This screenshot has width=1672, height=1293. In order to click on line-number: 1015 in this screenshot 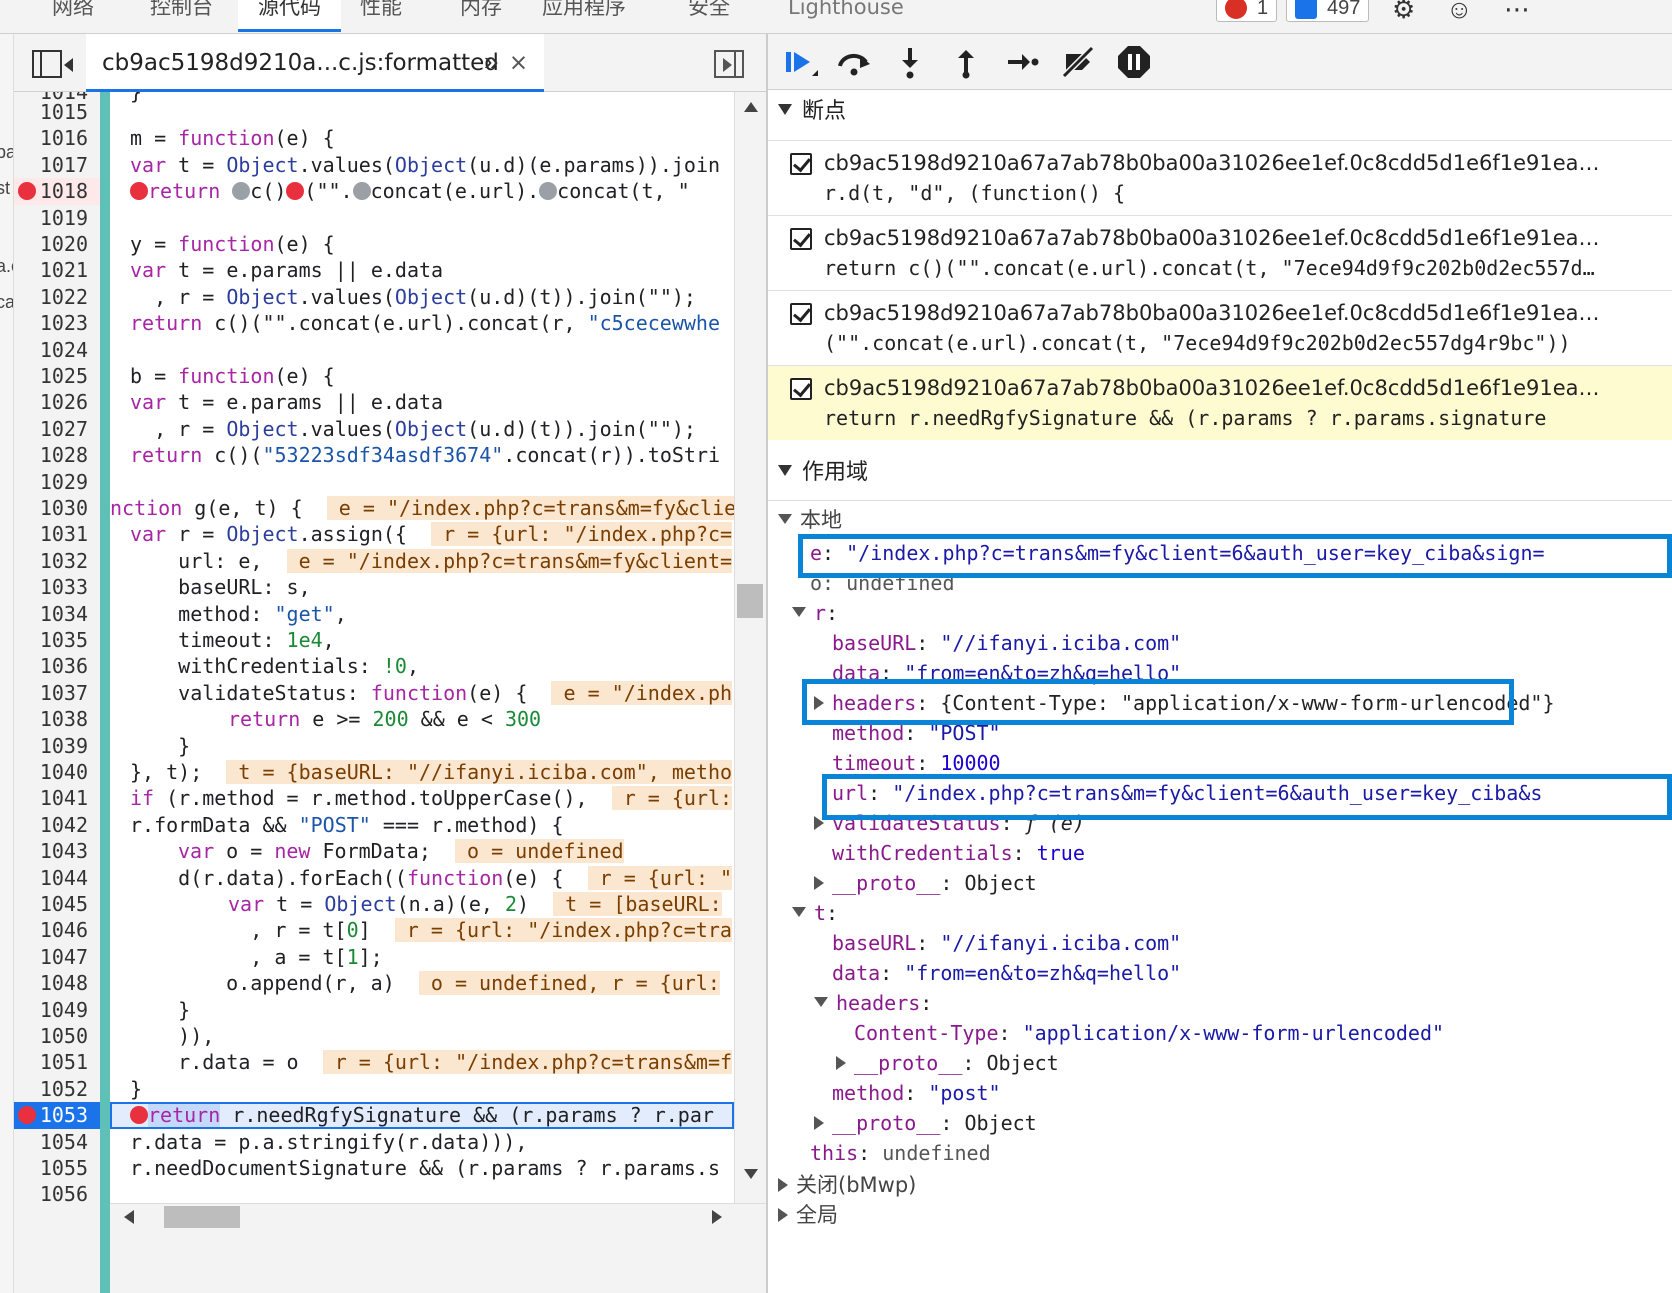, I will do `click(62, 112)`.